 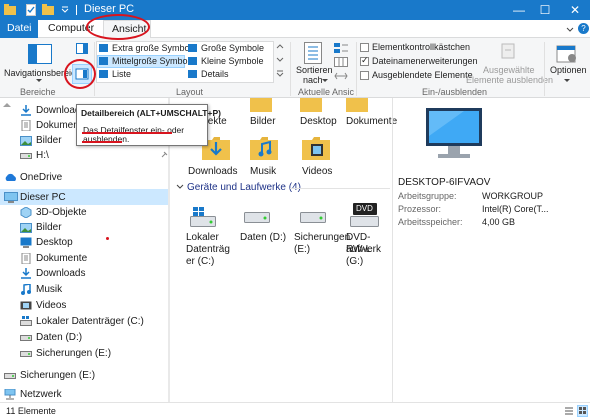 I want to click on red-marker-dot, so click(x=107, y=238).